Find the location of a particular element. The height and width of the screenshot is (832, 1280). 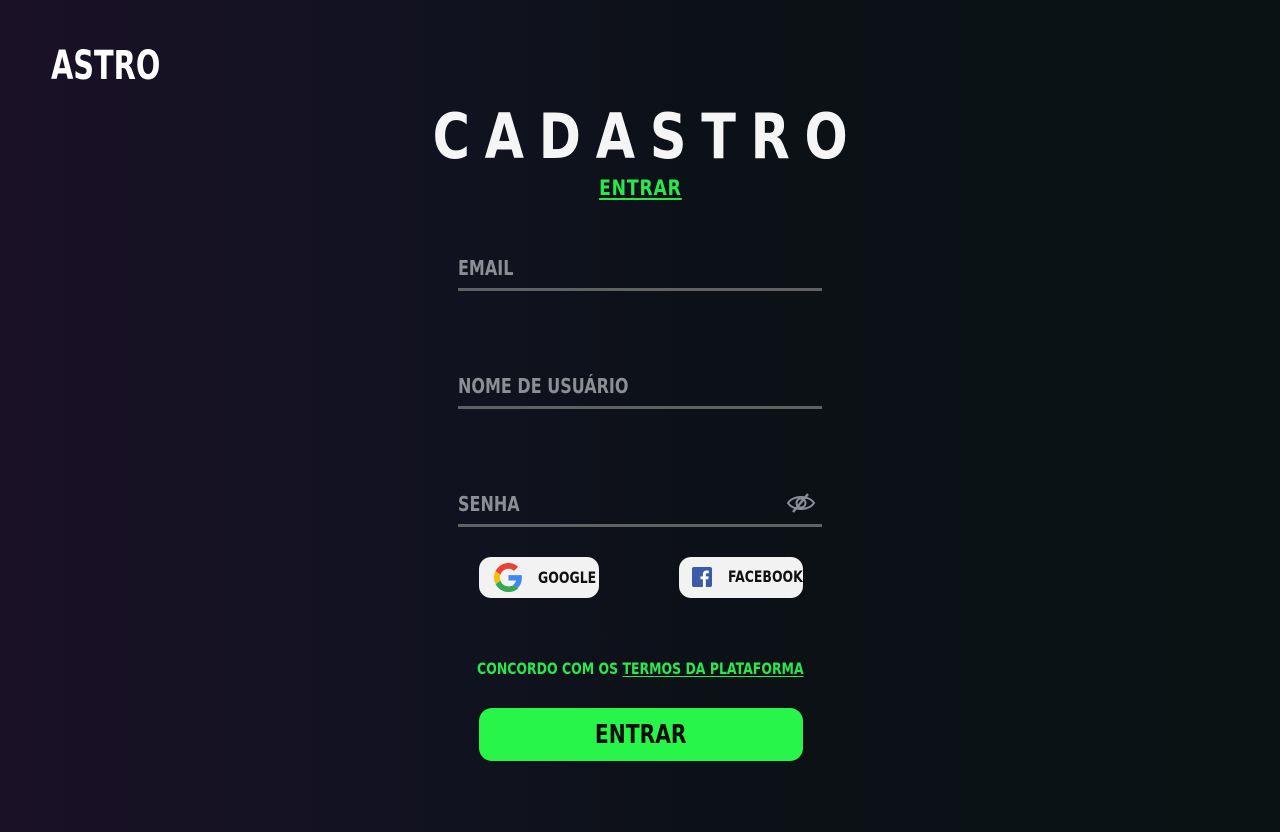

username-field is located at coordinates (640, 385).